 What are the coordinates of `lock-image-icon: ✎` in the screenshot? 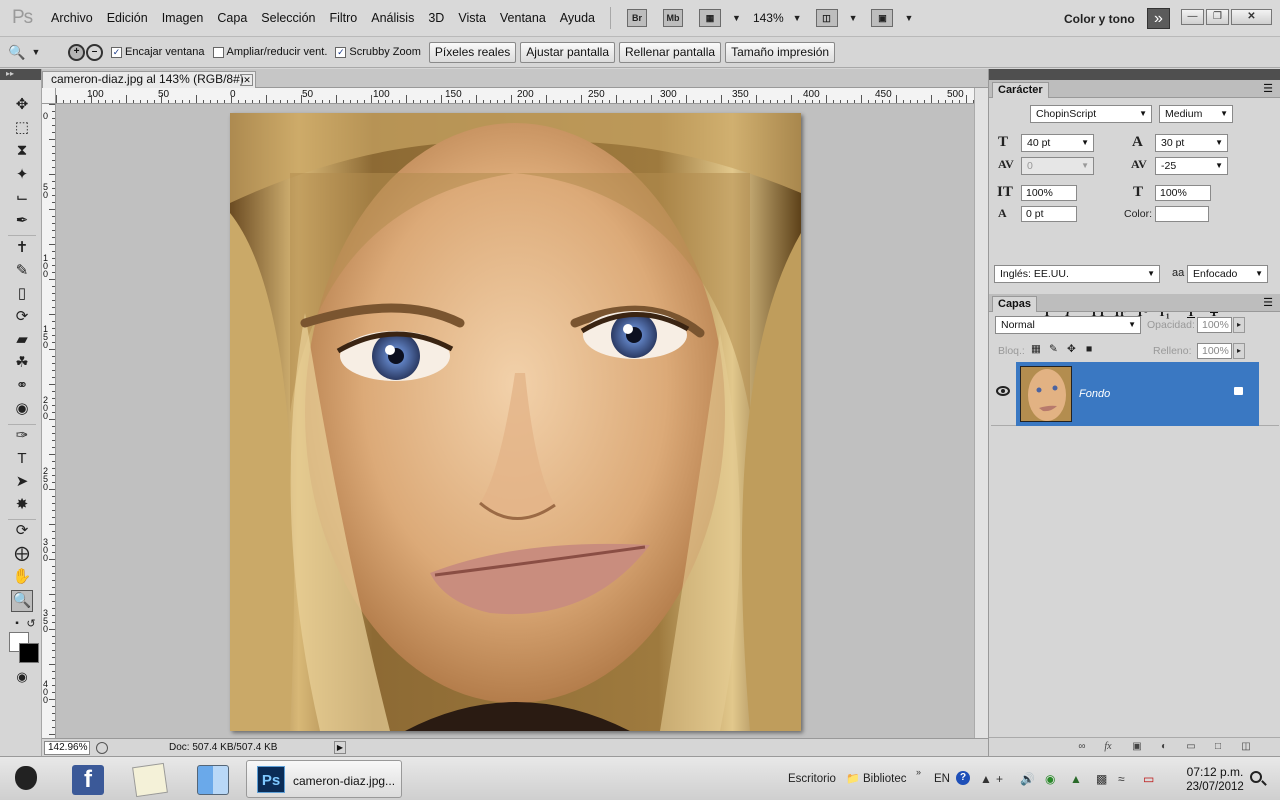 It's located at (1053, 349).